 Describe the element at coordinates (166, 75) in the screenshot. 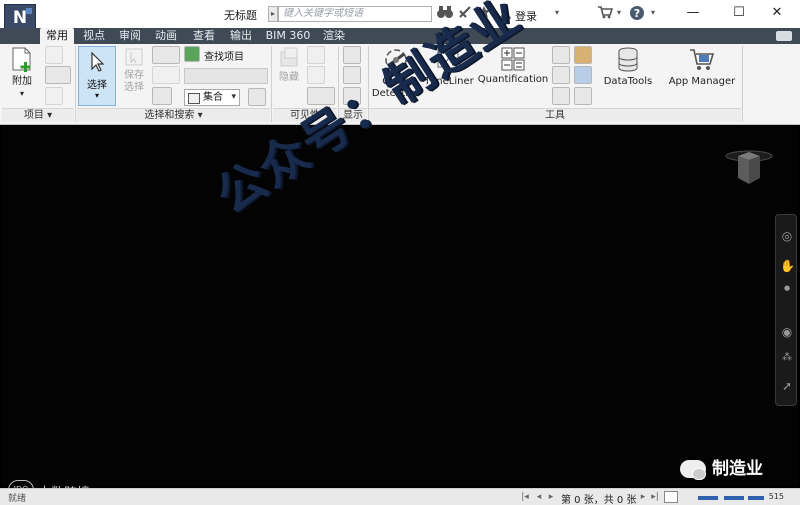

I see `select-same-icon` at that location.